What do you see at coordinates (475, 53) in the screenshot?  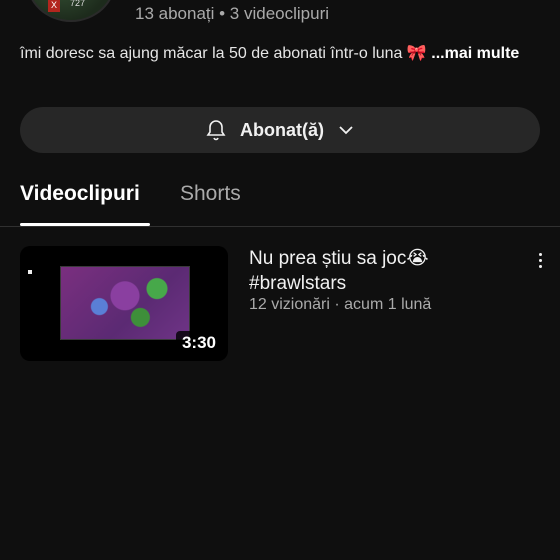 I see `more-link: ...mai multe` at bounding box center [475, 53].